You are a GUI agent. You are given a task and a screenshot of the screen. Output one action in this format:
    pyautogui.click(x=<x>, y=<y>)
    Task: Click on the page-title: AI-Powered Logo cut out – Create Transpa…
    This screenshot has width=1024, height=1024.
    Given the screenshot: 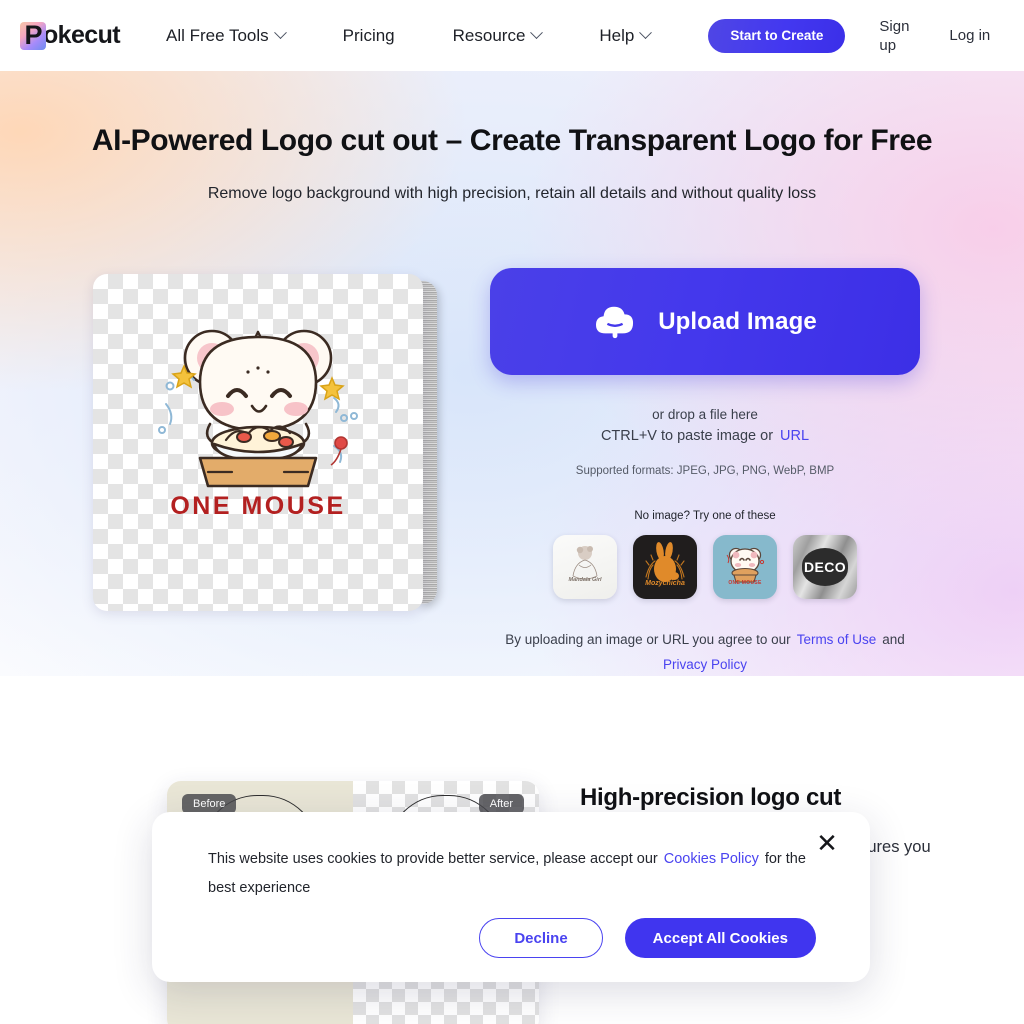 What is the action you would take?
    pyautogui.click(x=512, y=140)
    